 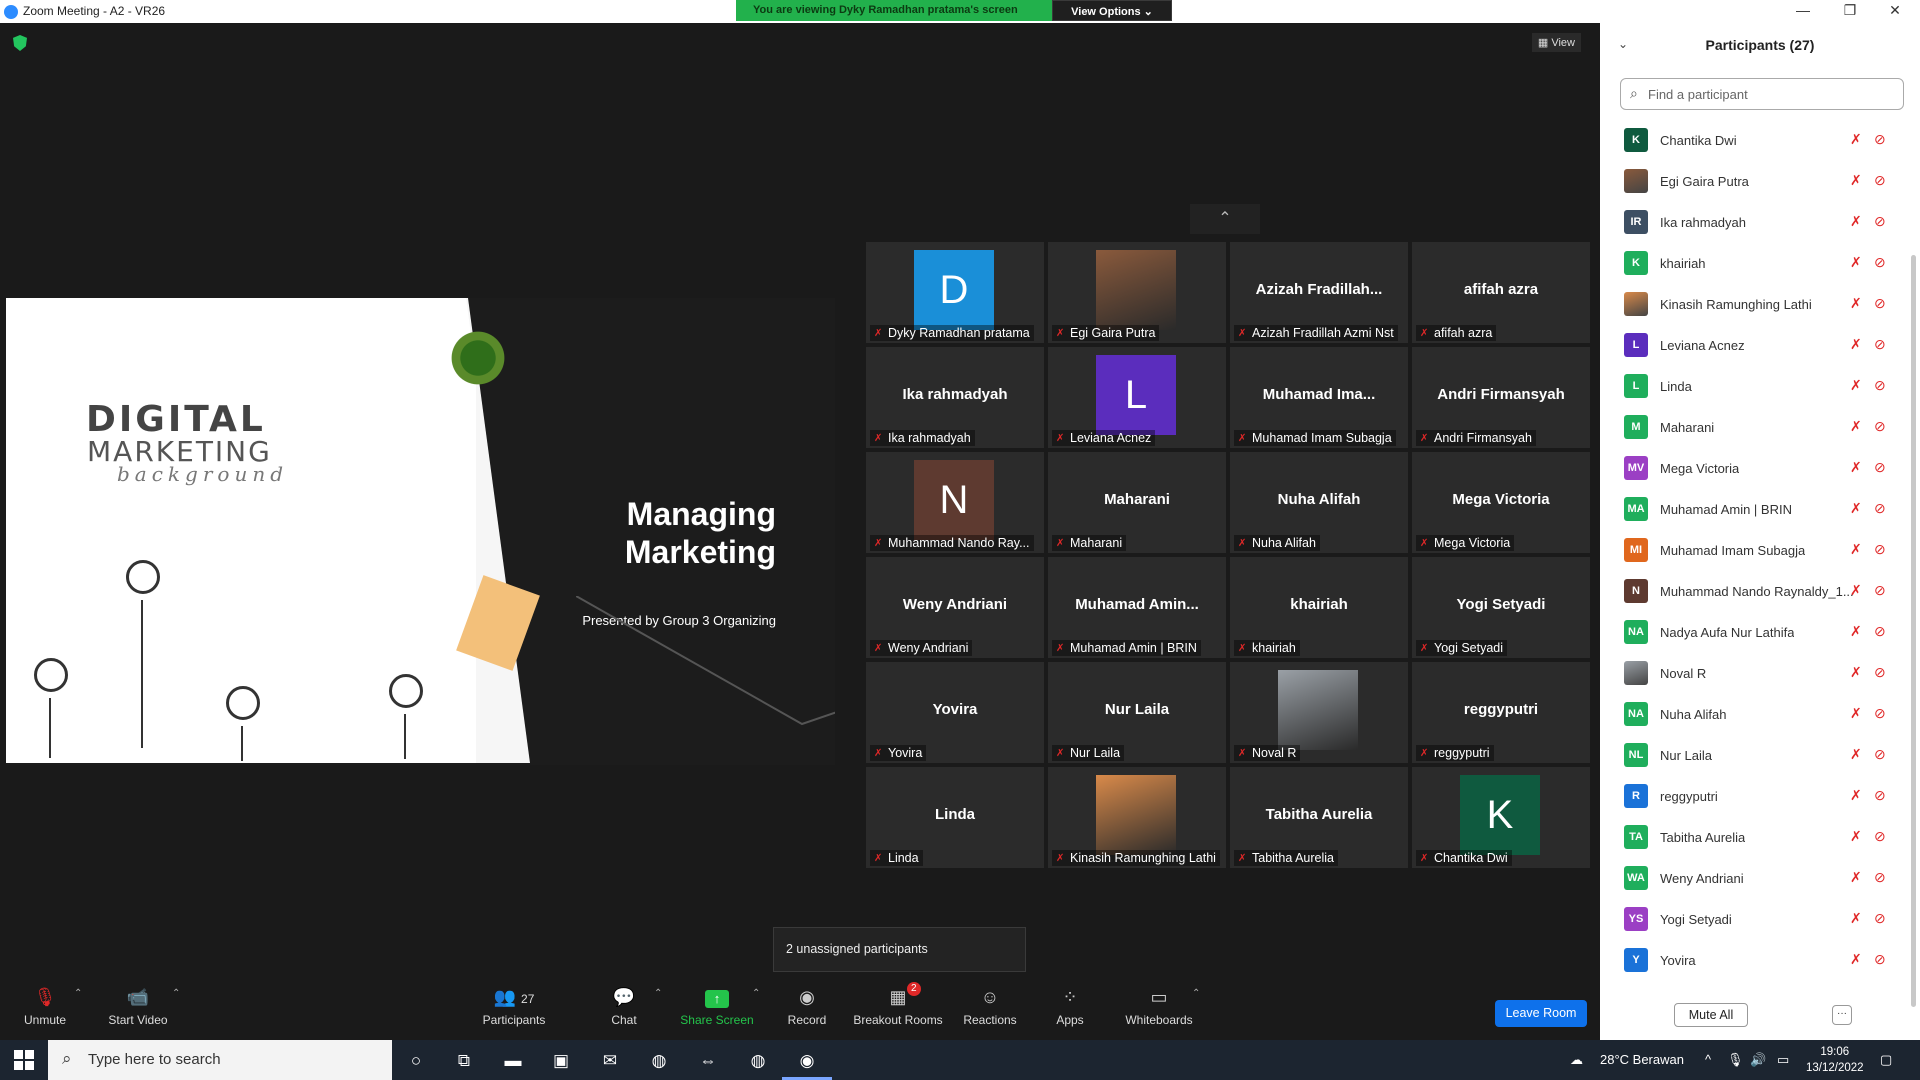 I want to click on participant-list-item: K Chantika Dwi ✗ ⊘, so click(x=1753, y=139).